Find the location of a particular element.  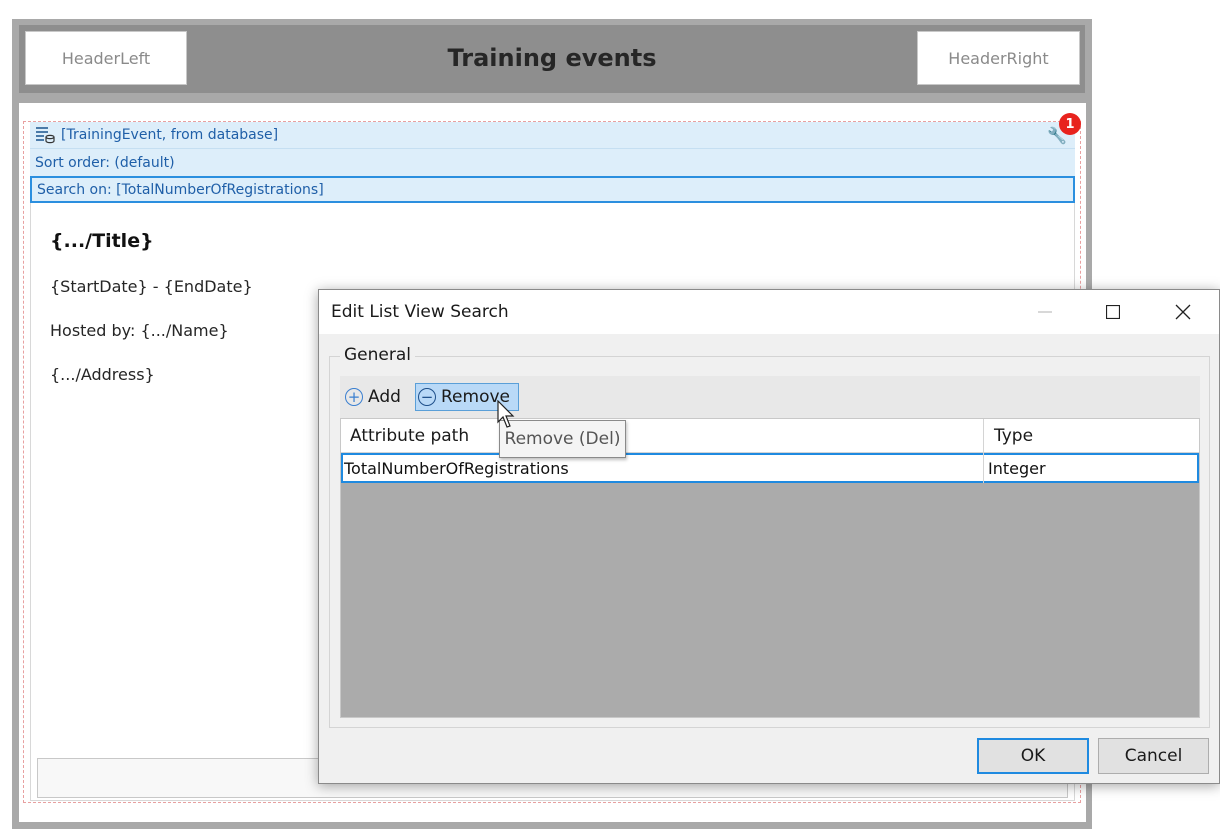

remove-circle-icon: − is located at coordinates (427, 397).